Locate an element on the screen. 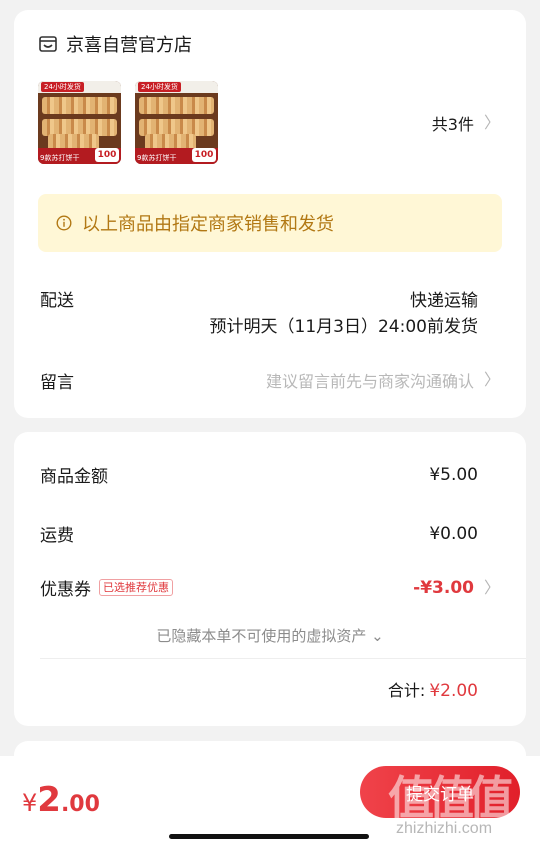  pay-amount: ¥ 2 .00 is located at coordinates (61, 800).